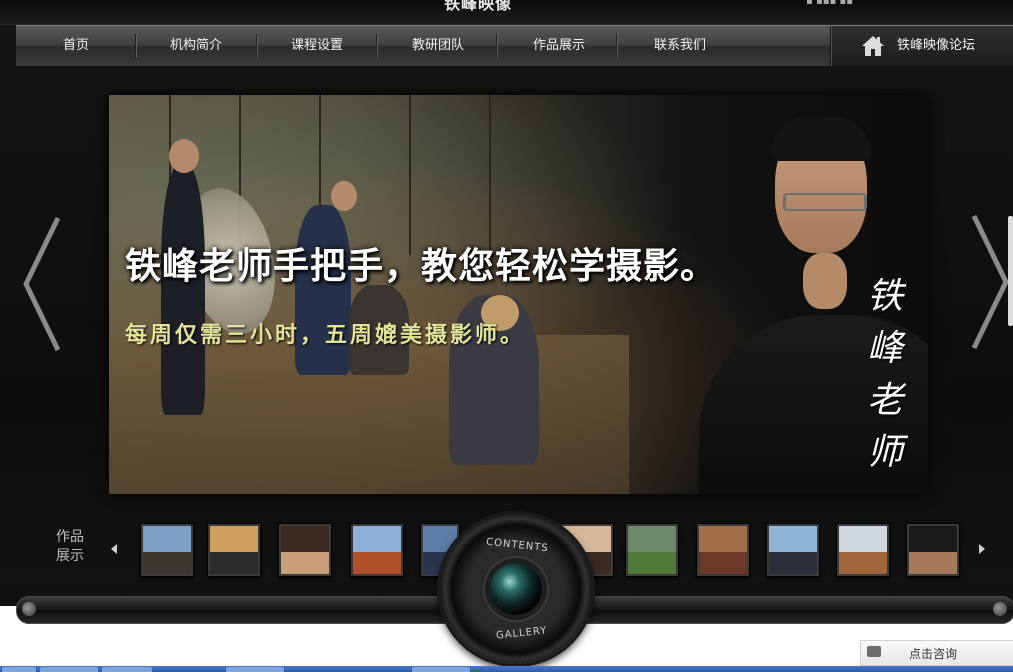 The height and width of the screenshot is (672, 1013). I want to click on chat-icon, so click(874, 651).